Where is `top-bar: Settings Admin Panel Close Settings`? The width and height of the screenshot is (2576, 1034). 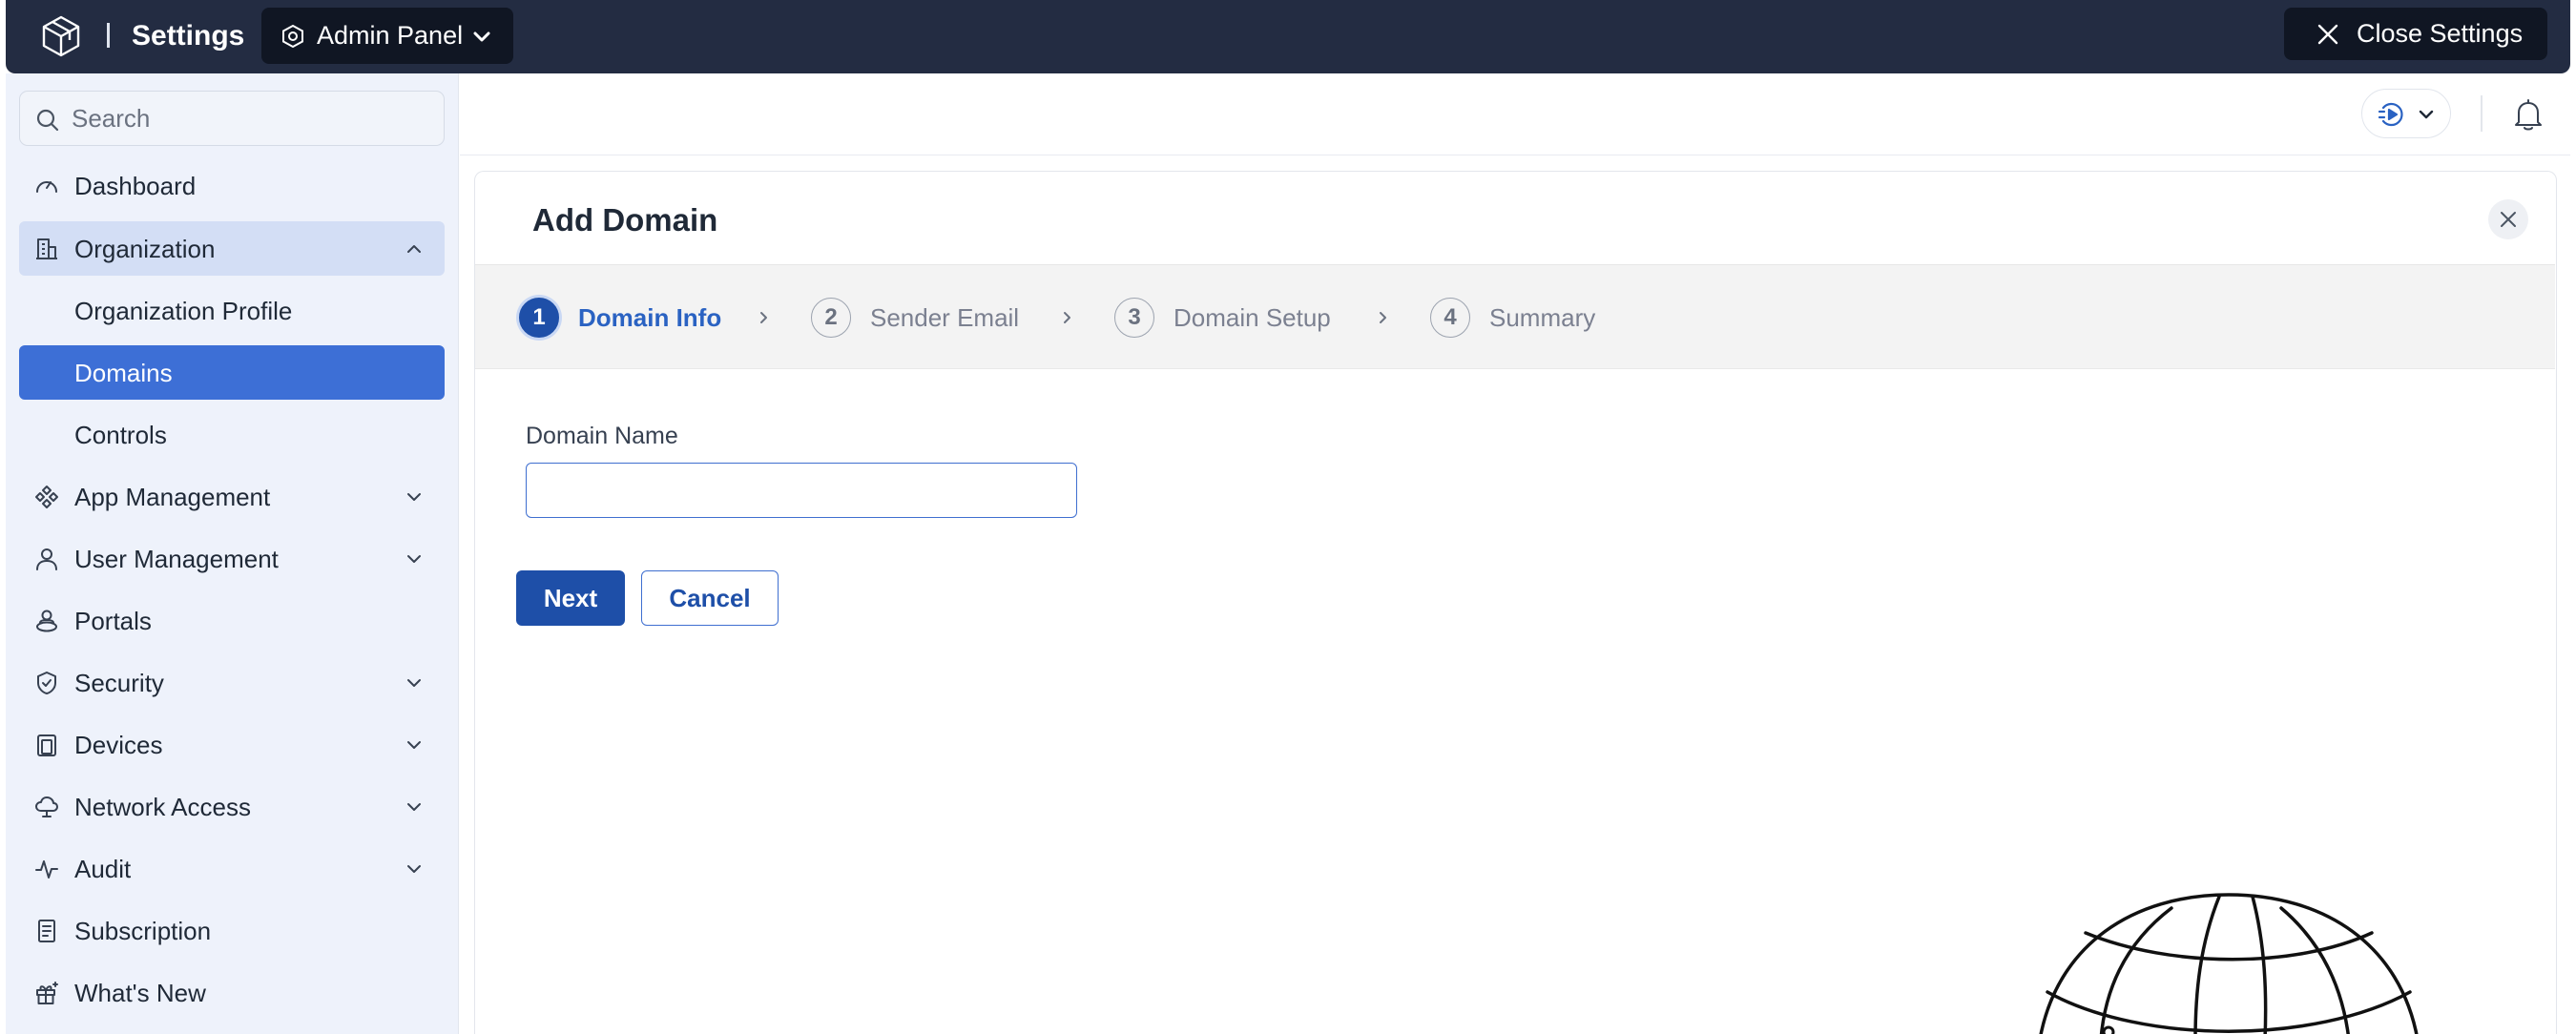
top-bar: Settings Admin Panel Close Settings is located at coordinates (1288, 36).